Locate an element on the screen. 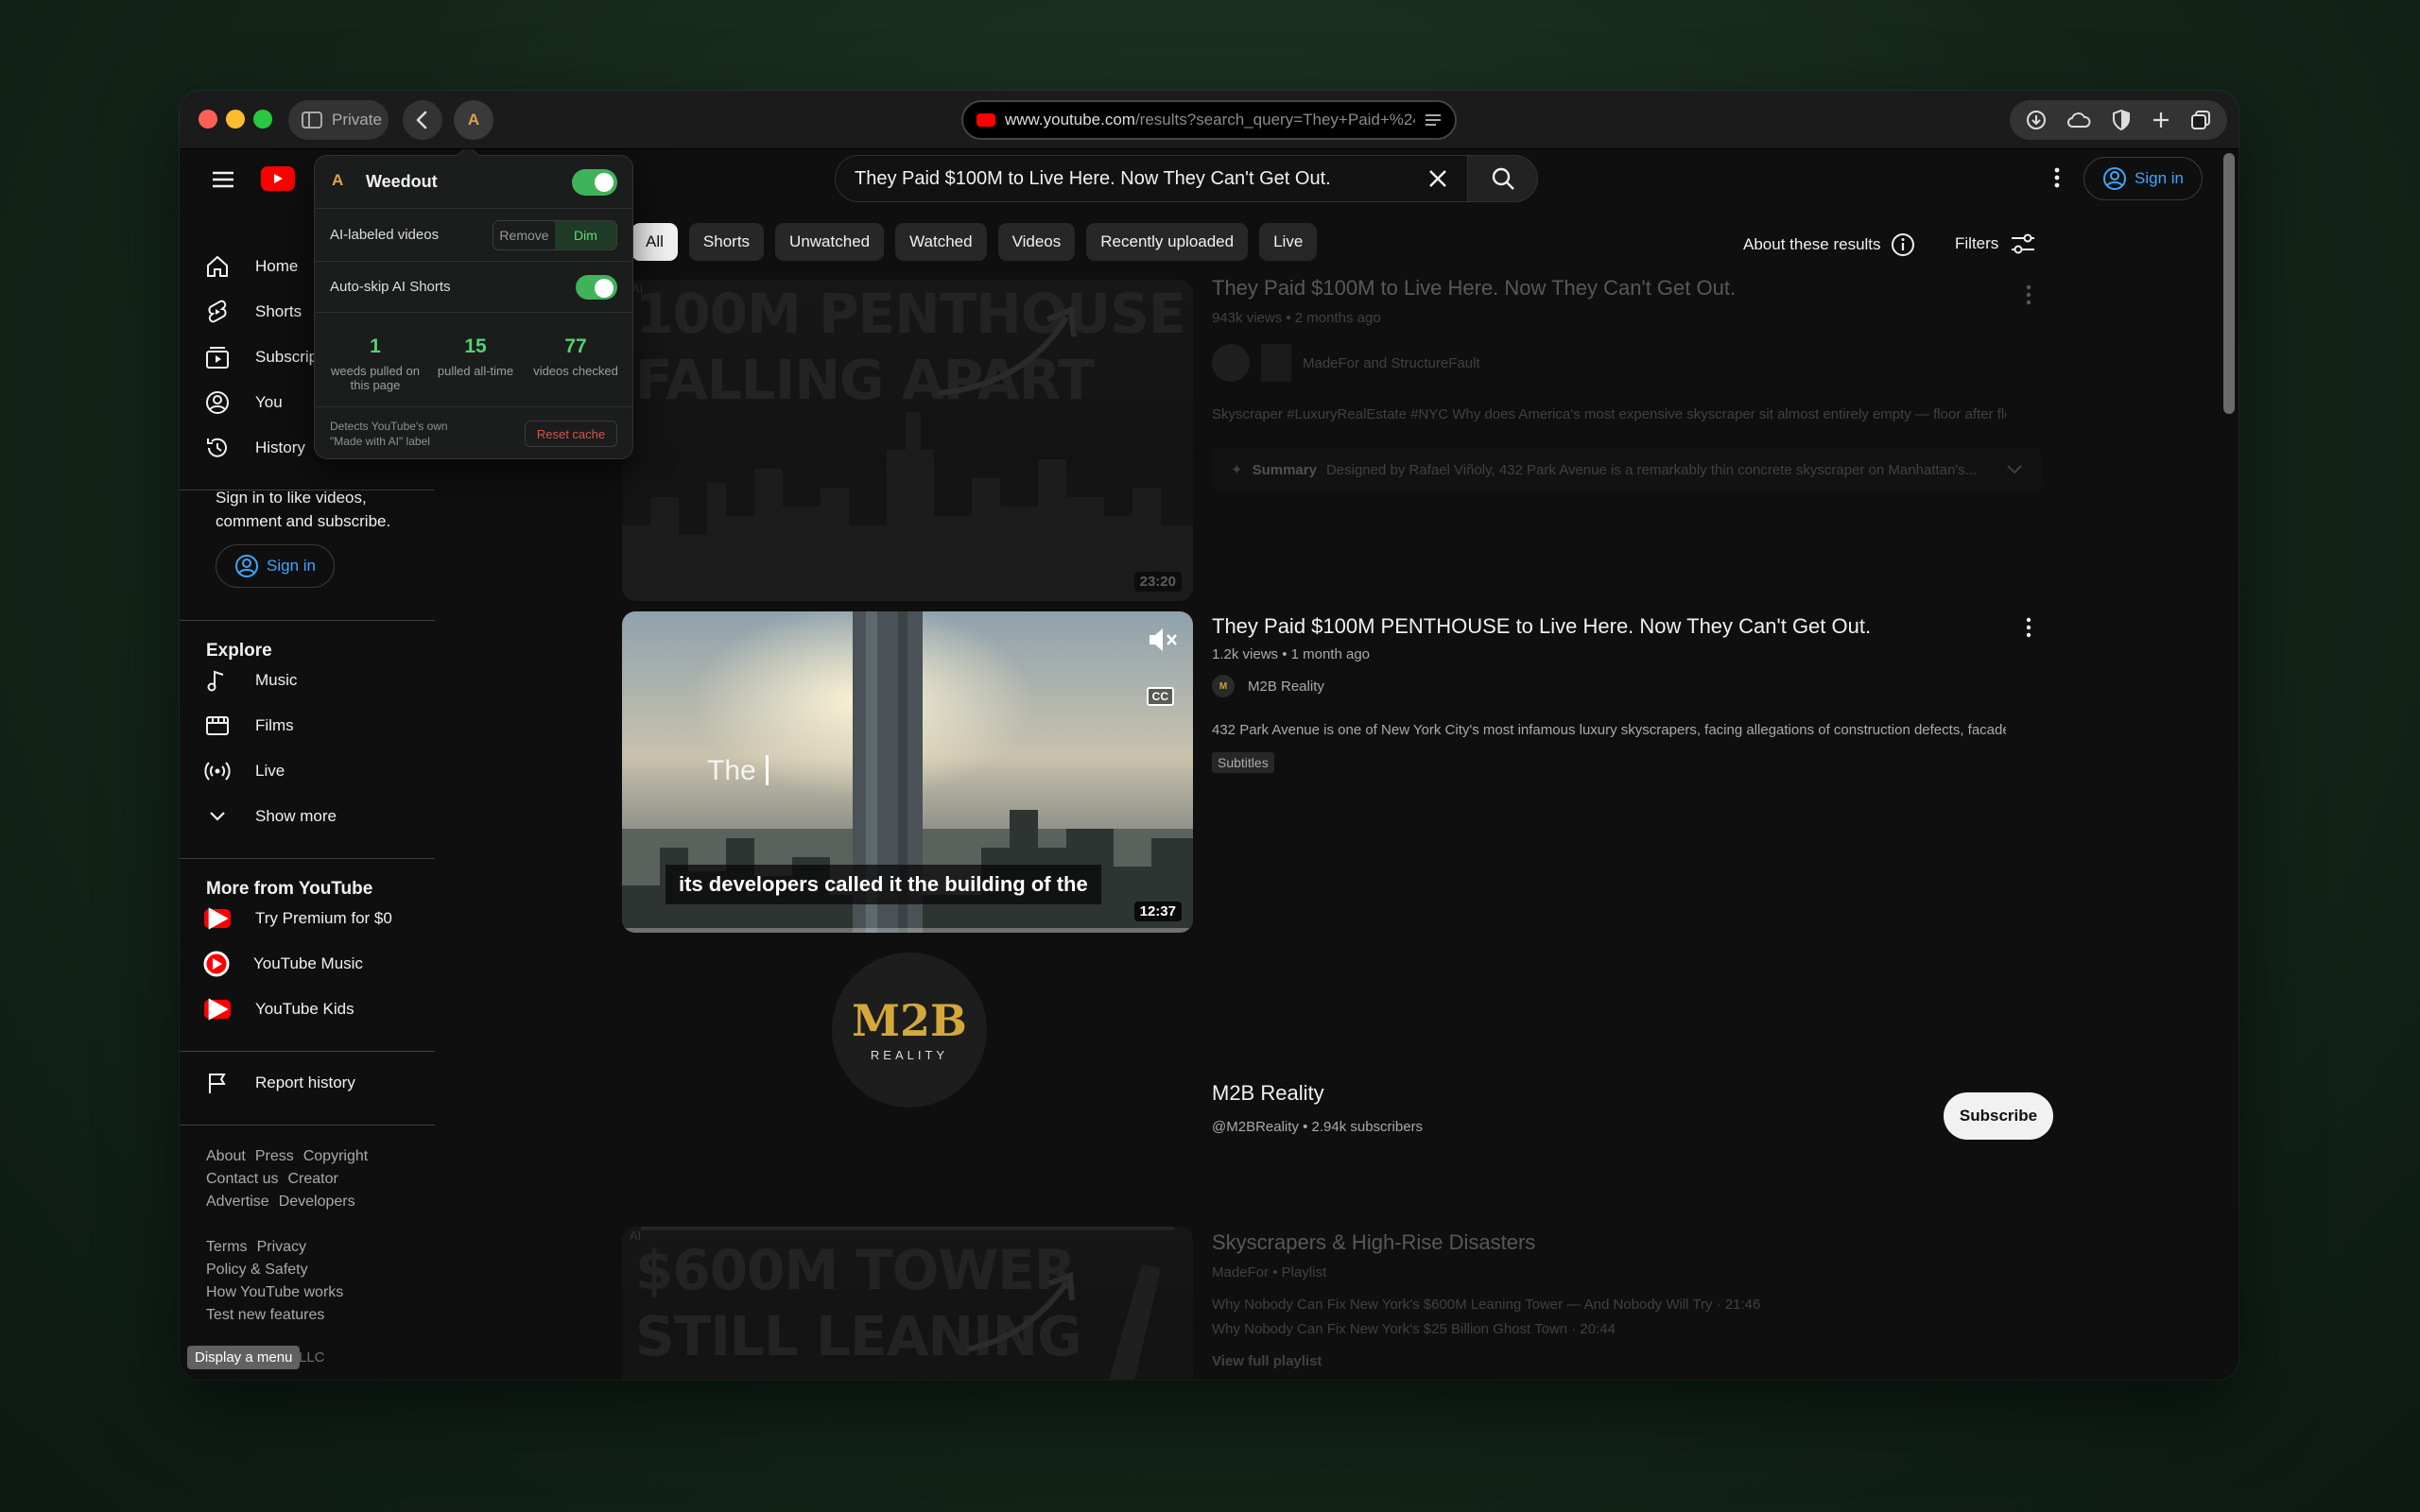 This screenshot has height=1512, width=2420. settings-menu-button is located at coordinates (2057, 177).